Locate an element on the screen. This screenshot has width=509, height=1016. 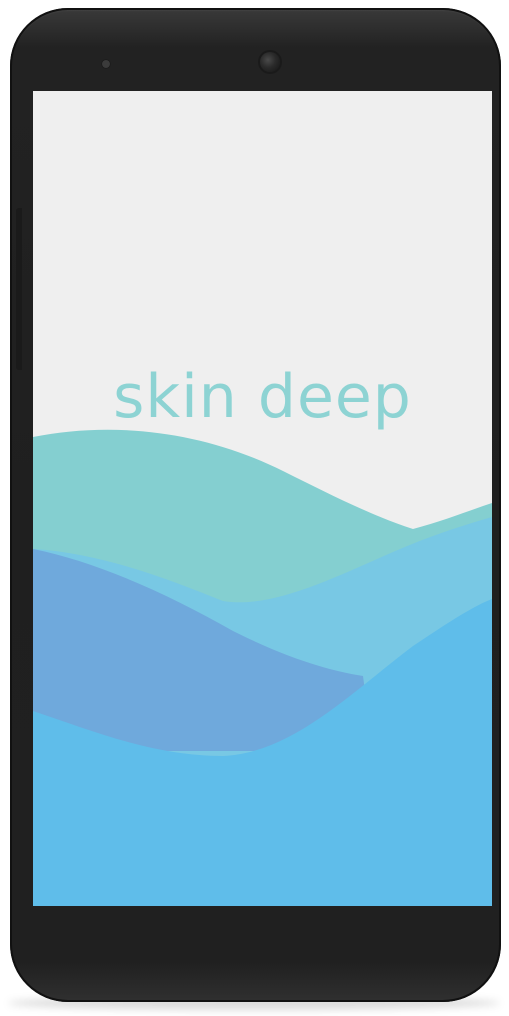
app-title: skin deep is located at coordinates (262, 397).